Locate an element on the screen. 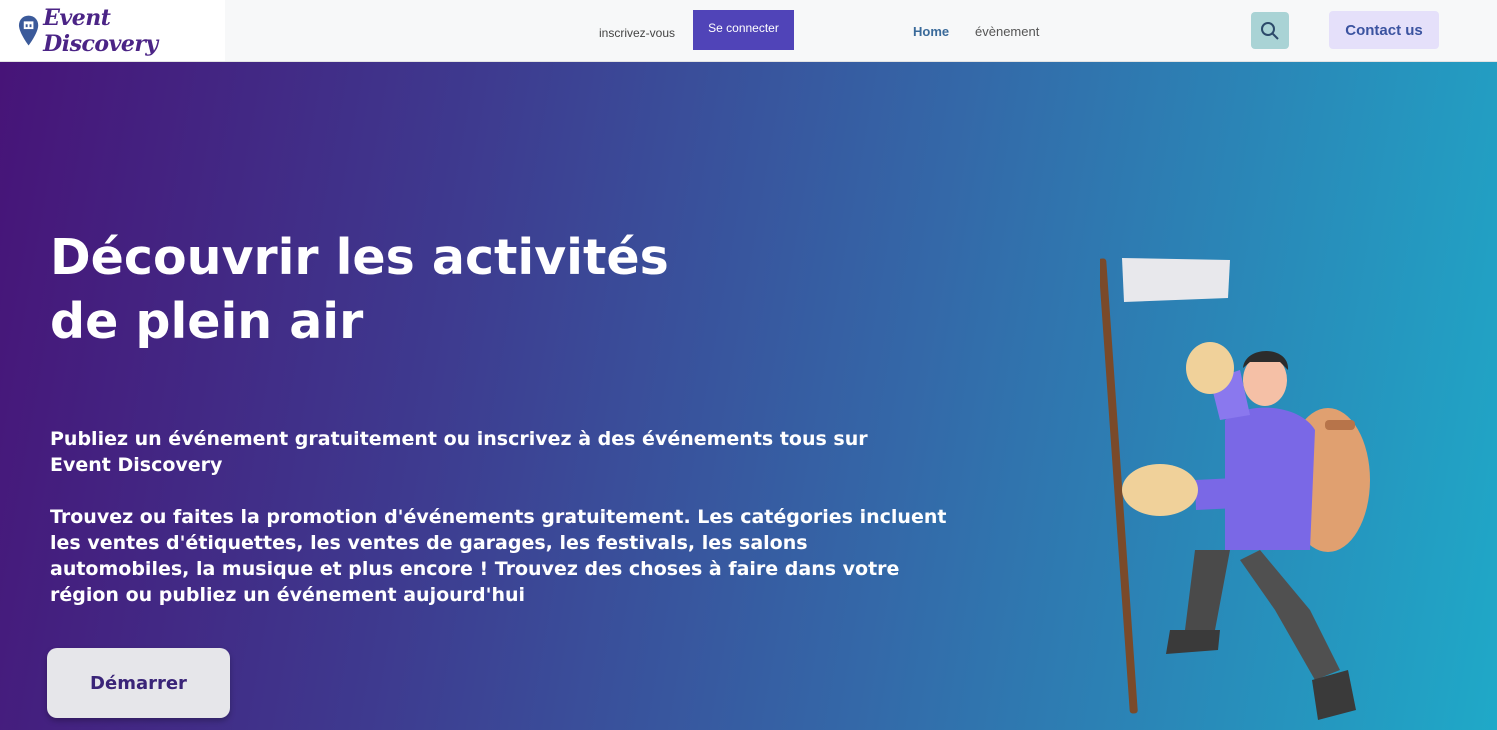  contact-button: Contact us is located at coordinates (1384, 30).